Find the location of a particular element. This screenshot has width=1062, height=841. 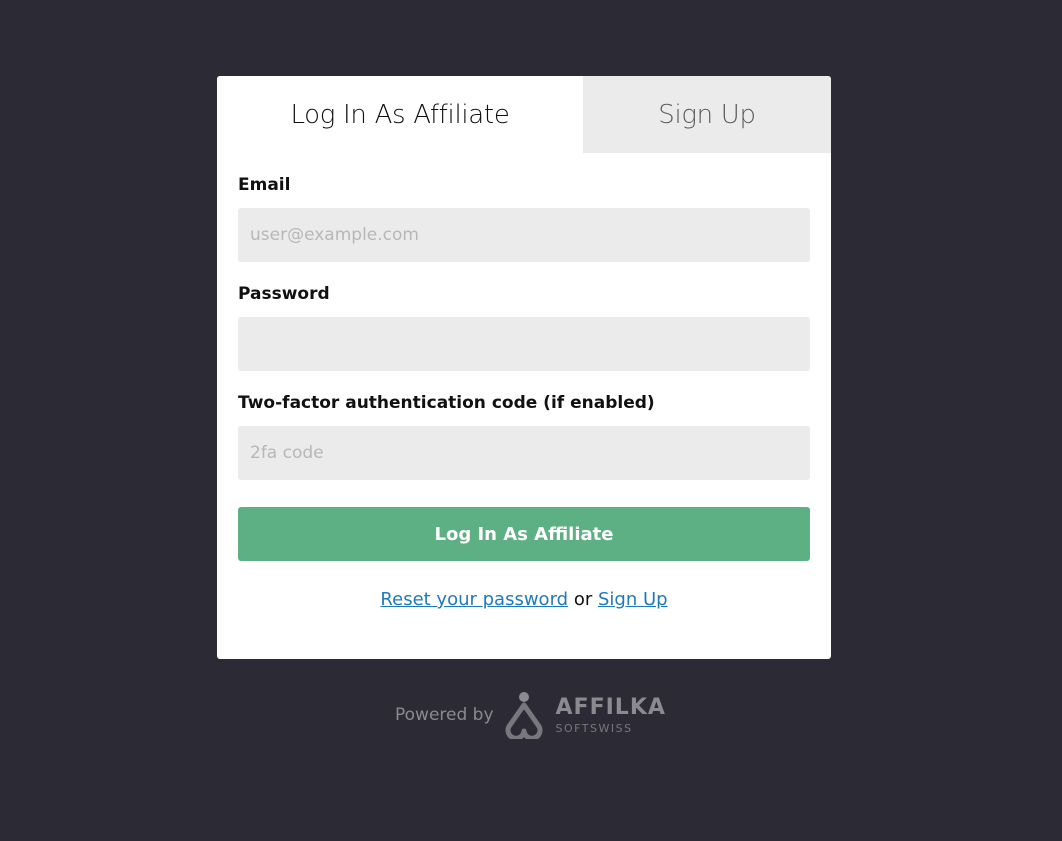

affilka-wordmark: AFFILKA SOFTSWISS is located at coordinates (610, 714).